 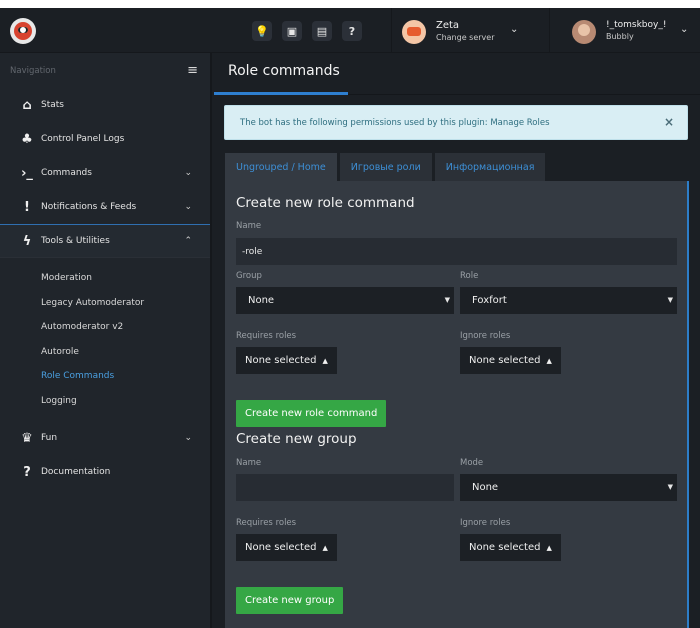 I want to click on sidebar-item-label: Control Panel Logs, so click(x=83, y=139).